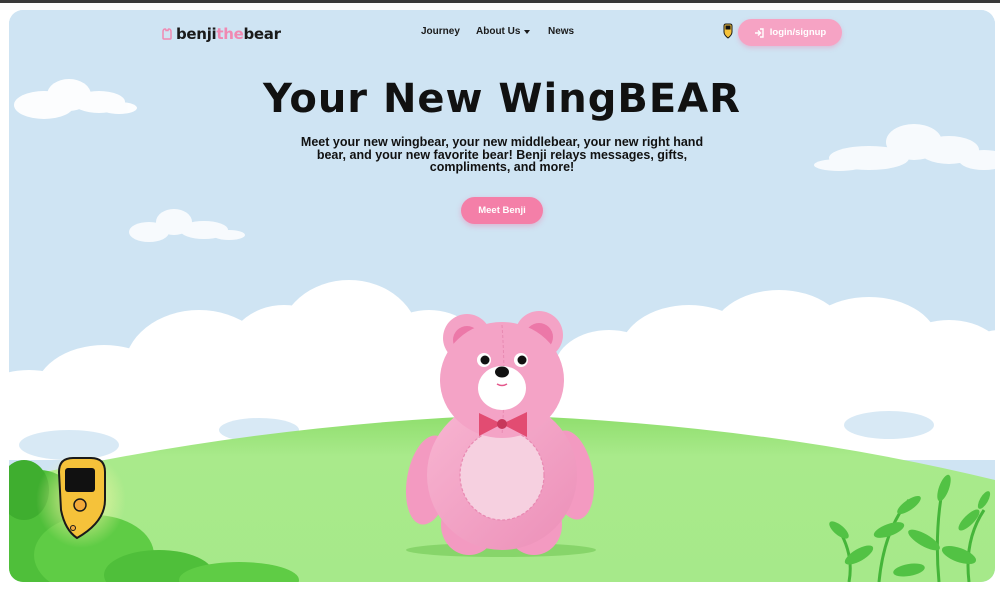 This screenshot has height=589, width=1000. Describe the element at coordinates (502, 99) in the screenshot. I see `hero-title: Your New WingBEAR` at that location.